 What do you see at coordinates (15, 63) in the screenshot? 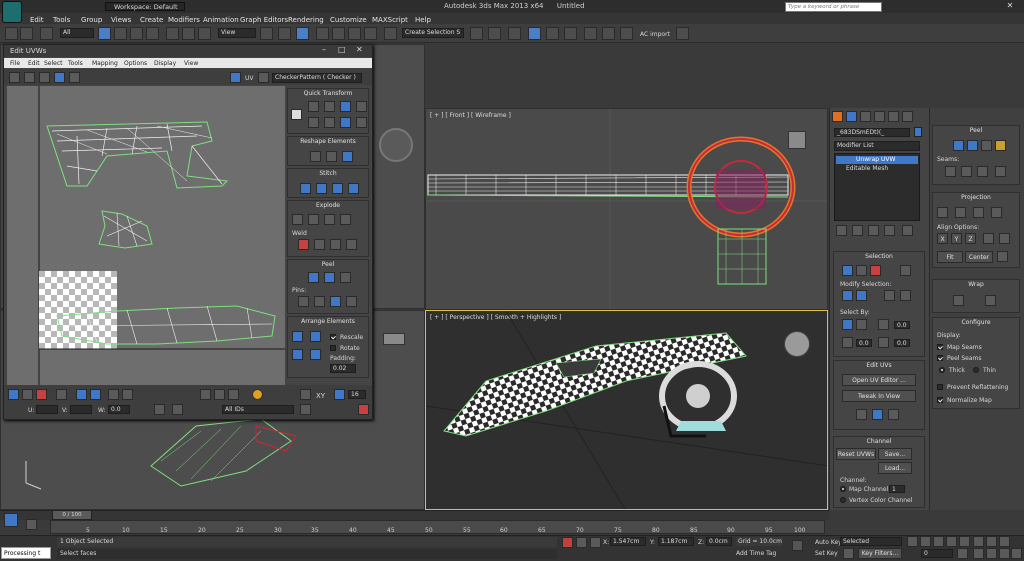
I see `uv-menu-file: File` at bounding box center [15, 63].